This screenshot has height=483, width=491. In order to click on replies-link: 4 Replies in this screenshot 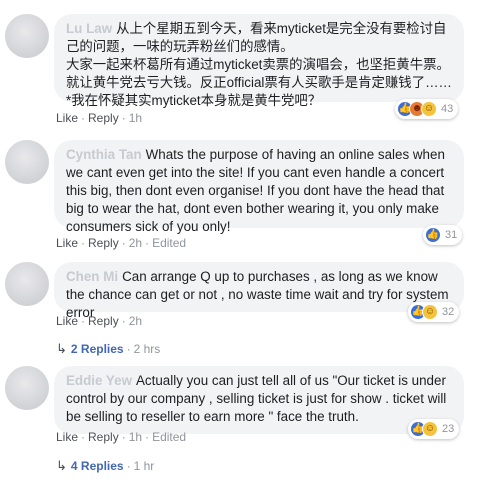, I will do `click(97, 466)`.